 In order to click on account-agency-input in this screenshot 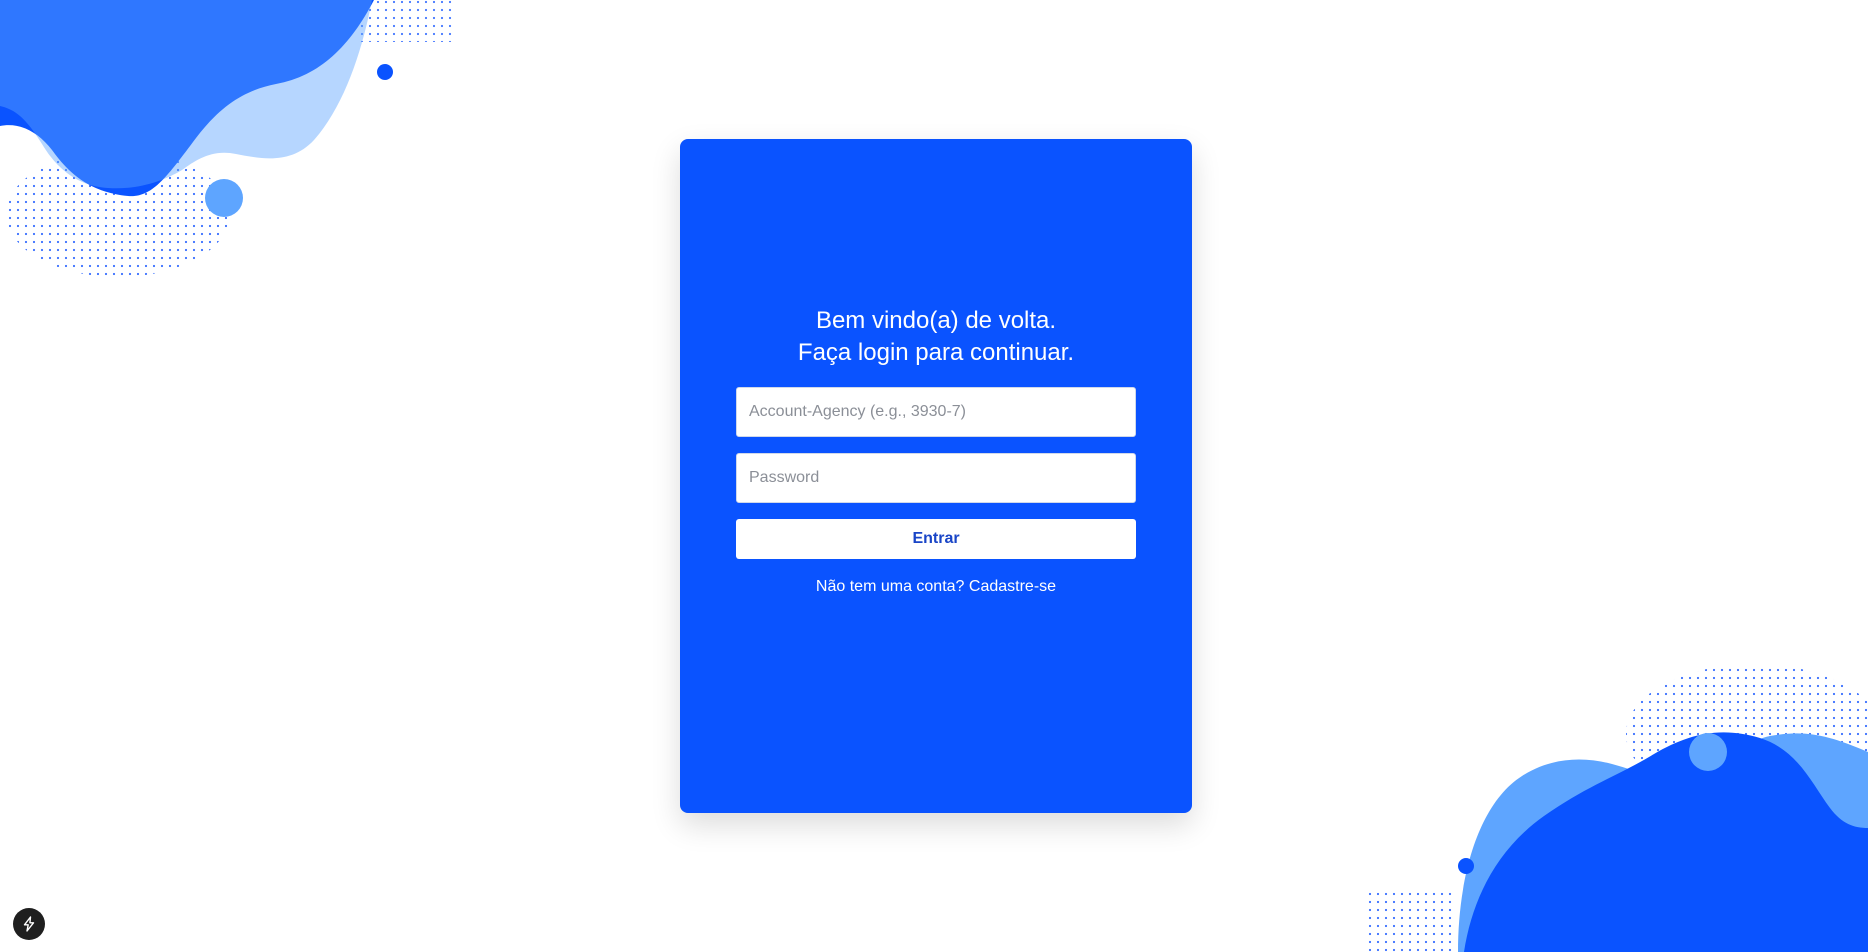, I will do `click(936, 412)`.